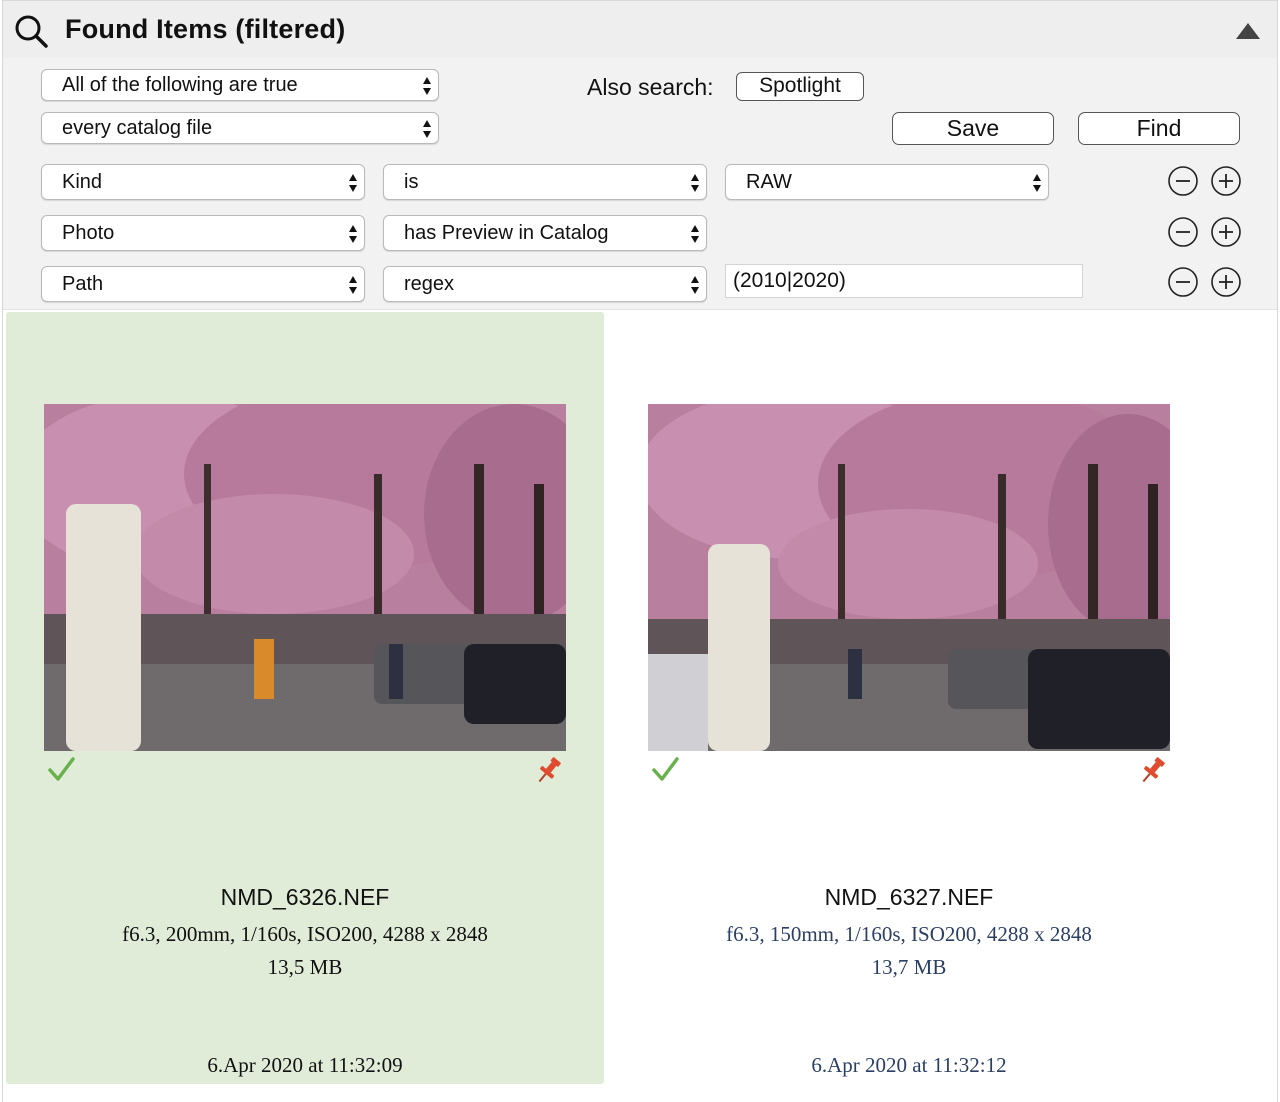 Image resolution: width=1280 pixels, height=1102 pixels. I want to click on exif-info: f6.3, 150mm, 1/160s, ISO200, 4288 x 2848, so click(909, 934).